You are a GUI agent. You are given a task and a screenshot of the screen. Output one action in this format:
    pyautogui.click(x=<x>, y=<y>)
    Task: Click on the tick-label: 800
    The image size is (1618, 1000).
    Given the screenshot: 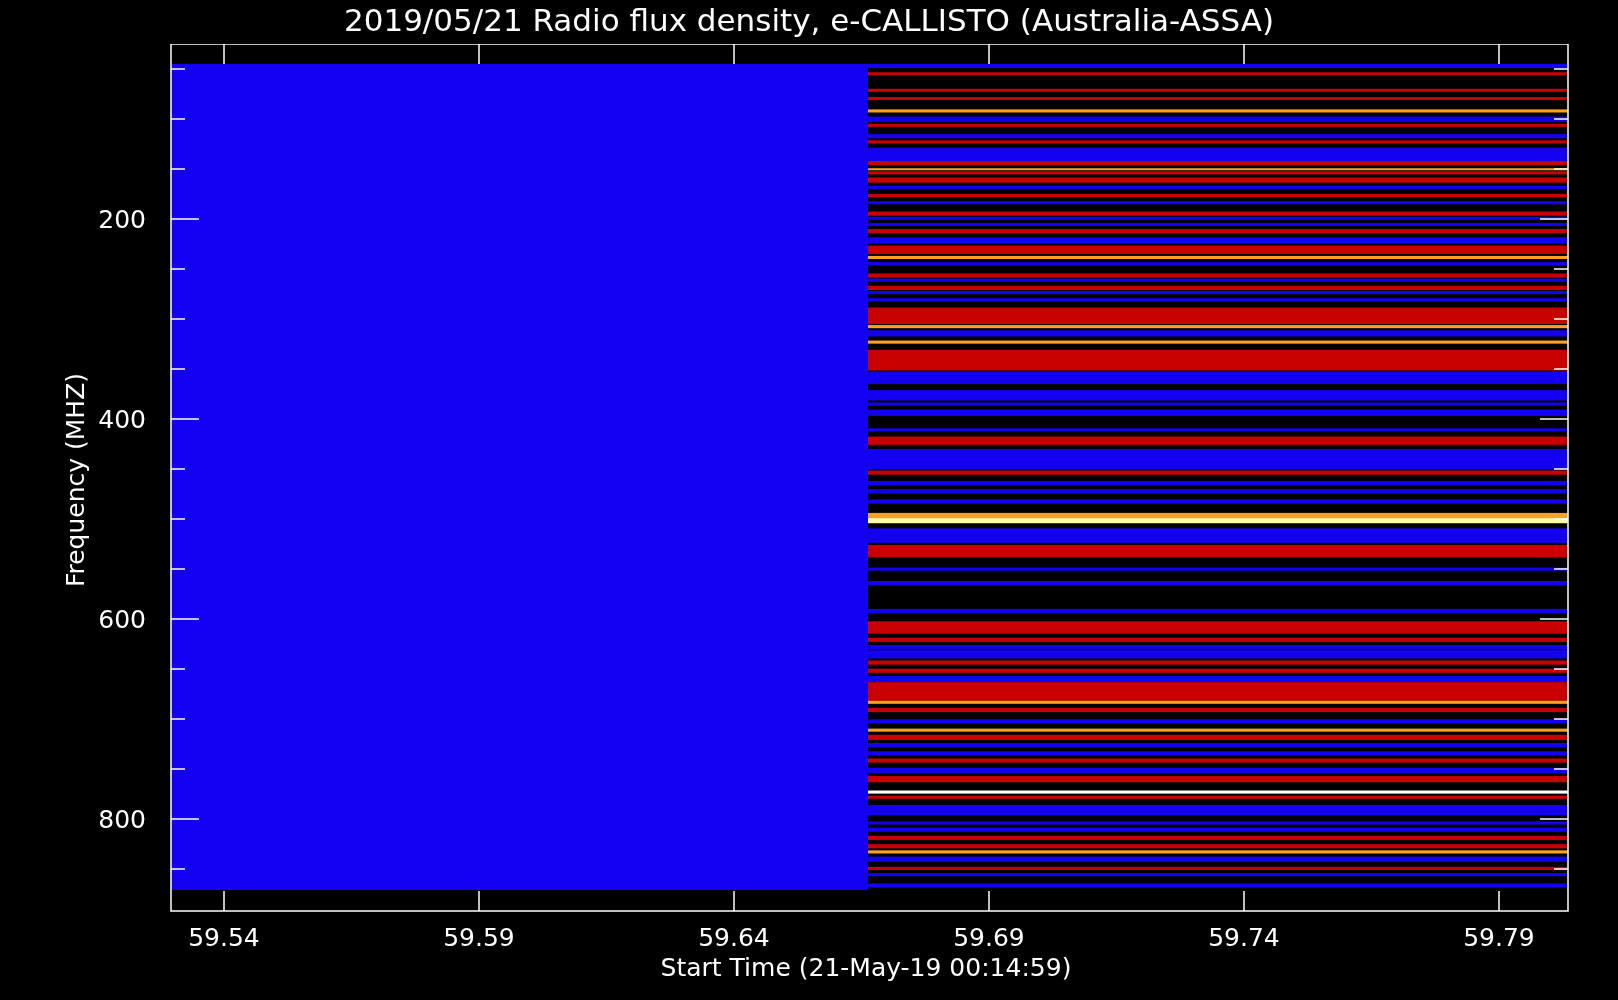 What is the action you would take?
    pyautogui.click(x=122, y=819)
    